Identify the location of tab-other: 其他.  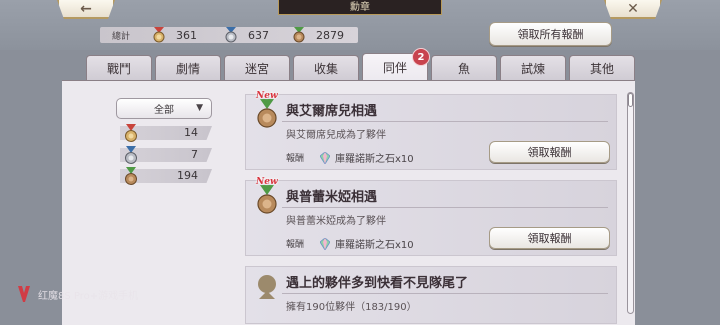
(602, 68).